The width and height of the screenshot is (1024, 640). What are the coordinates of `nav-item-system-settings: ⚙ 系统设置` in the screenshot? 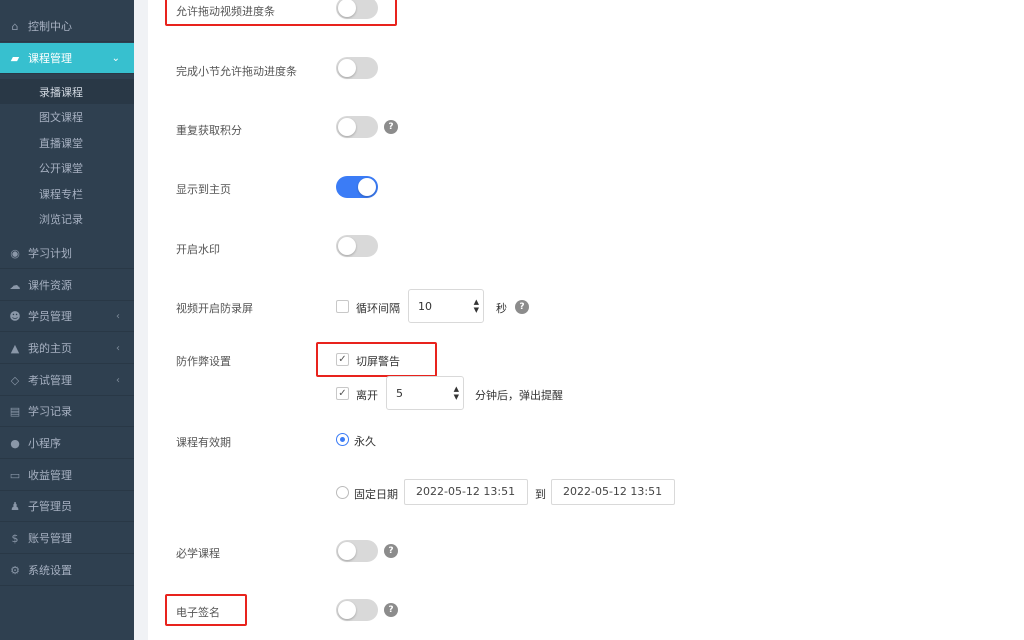 It's located at (67, 570).